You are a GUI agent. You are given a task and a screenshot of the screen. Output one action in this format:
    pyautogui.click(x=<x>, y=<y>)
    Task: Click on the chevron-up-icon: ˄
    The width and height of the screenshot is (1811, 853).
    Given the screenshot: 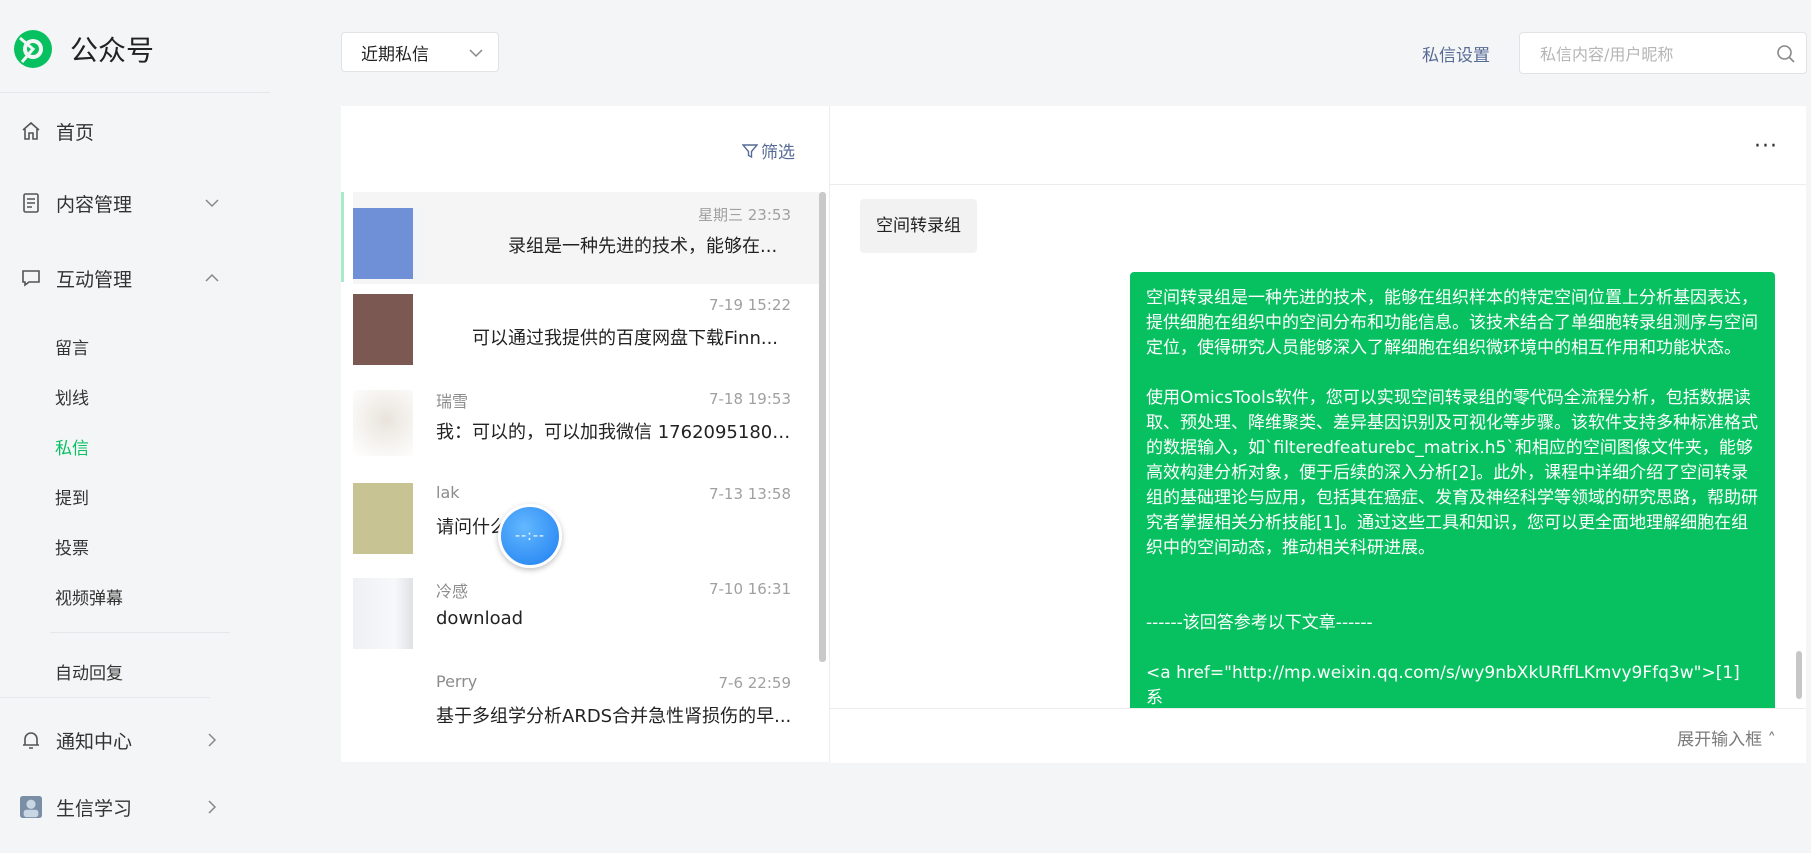 What is the action you would take?
    pyautogui.click(x=1769, y=740)
    